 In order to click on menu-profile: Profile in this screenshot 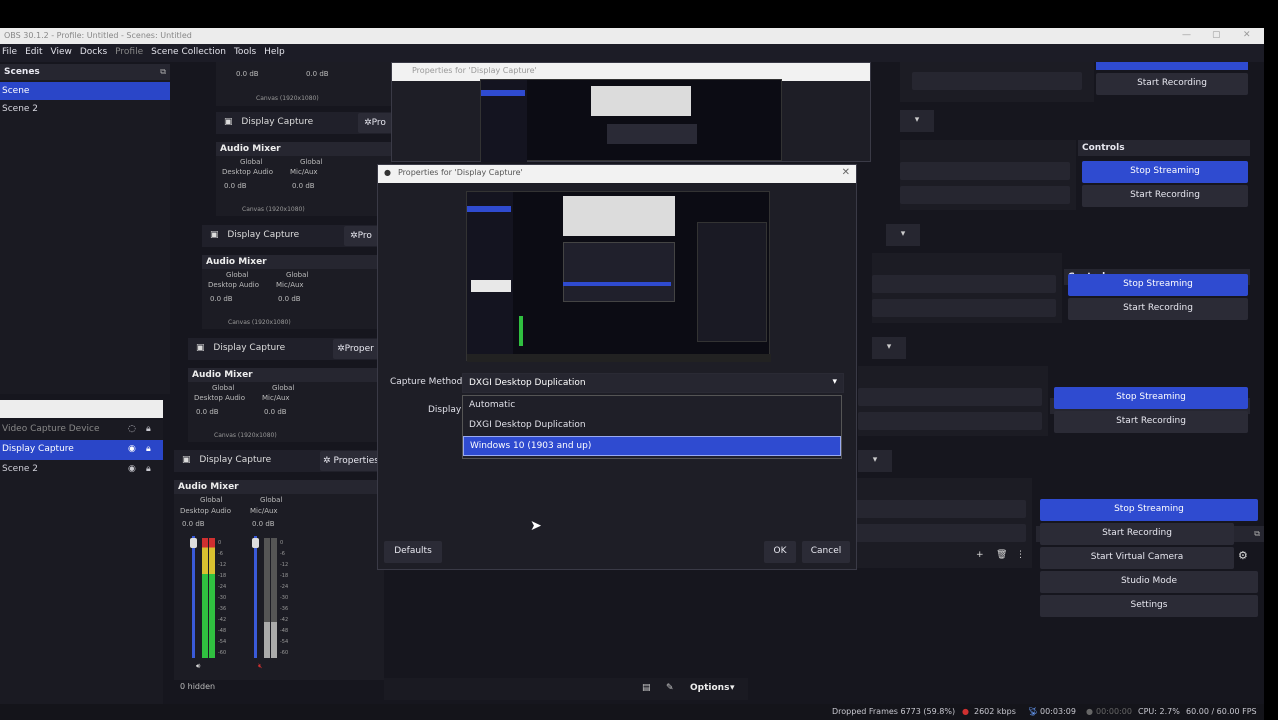, I will do `click(129, 54)`.